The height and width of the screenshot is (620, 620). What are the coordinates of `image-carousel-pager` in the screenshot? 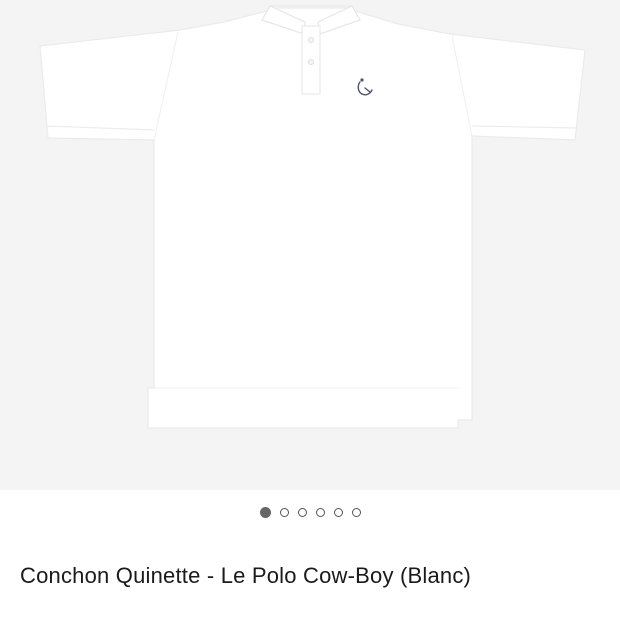 It's located at (310, 512).